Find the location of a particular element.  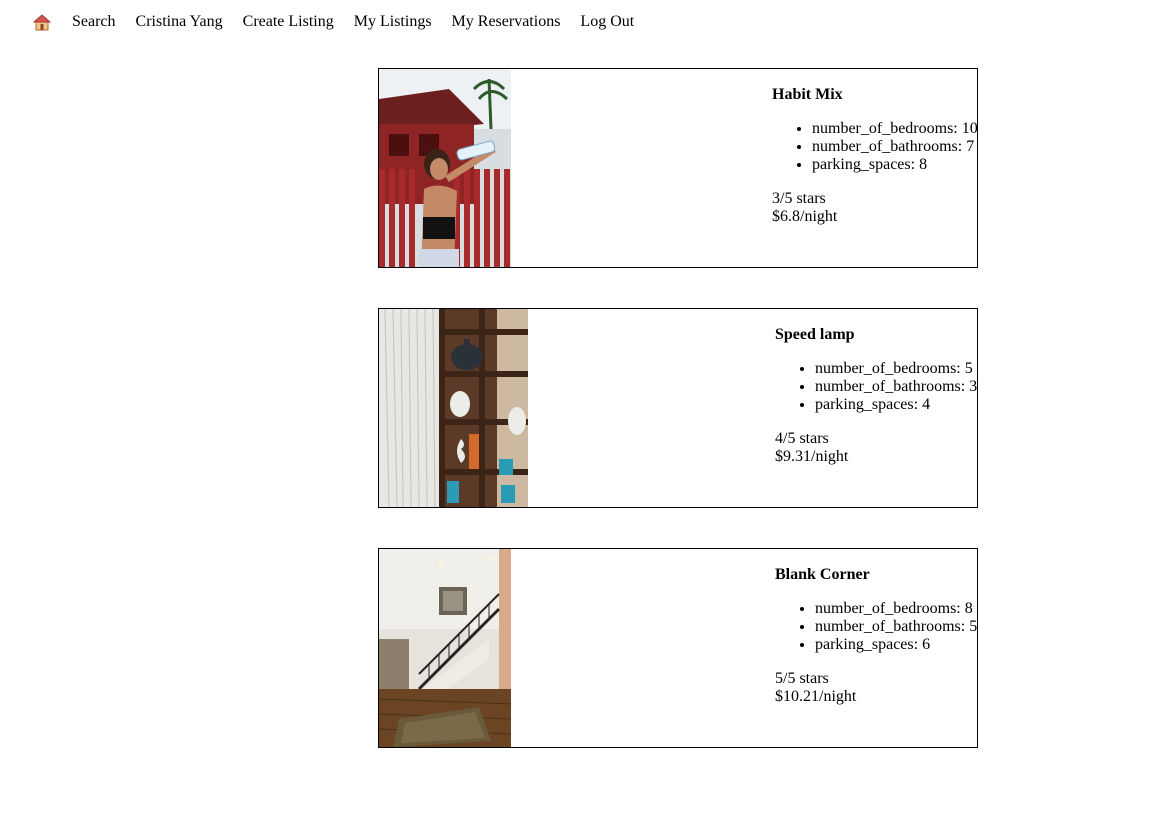

listing-title: Blank Corner is located at coordinates (876, 575).